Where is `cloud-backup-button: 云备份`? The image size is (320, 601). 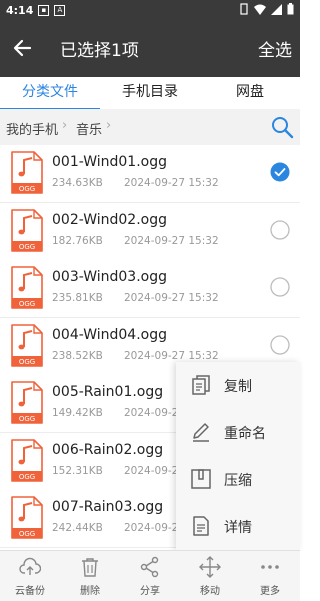
cloud-backup-button: 云备份 is located at coordinates (30, 576).